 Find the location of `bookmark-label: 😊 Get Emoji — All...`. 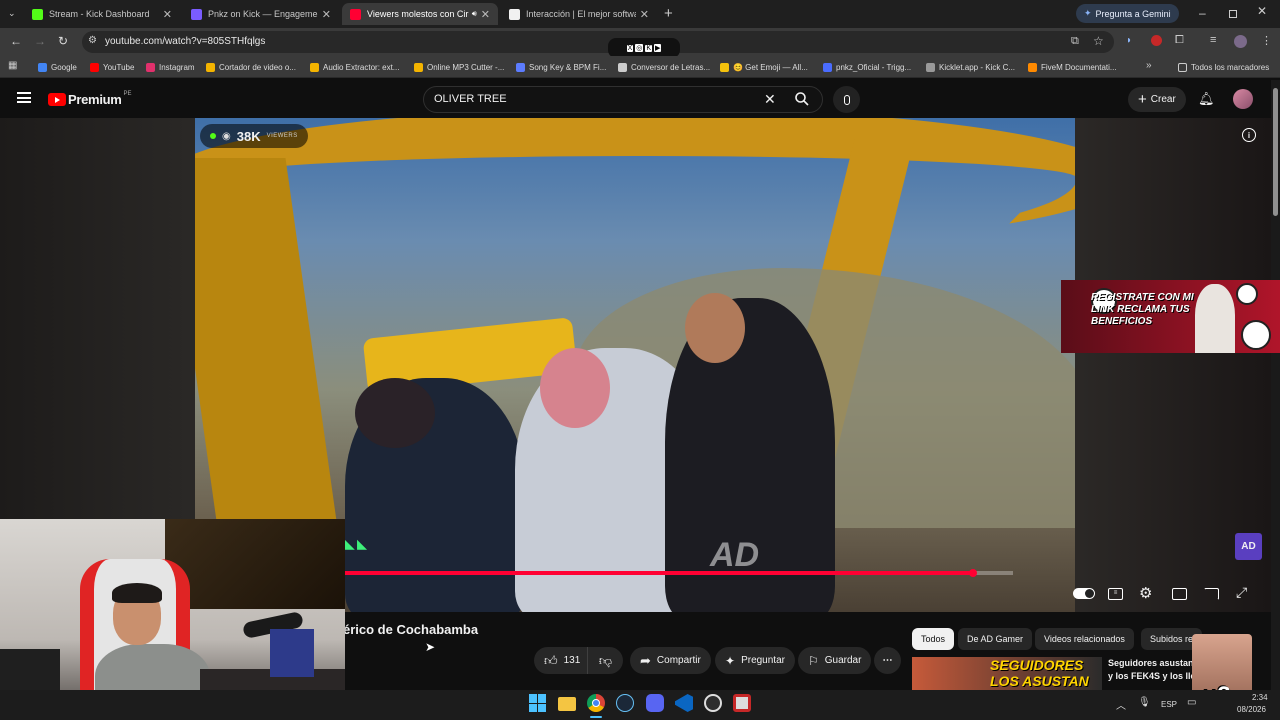

bookmark-label: 😊 Get Emoji — All... is located at coordinates (770, 67).